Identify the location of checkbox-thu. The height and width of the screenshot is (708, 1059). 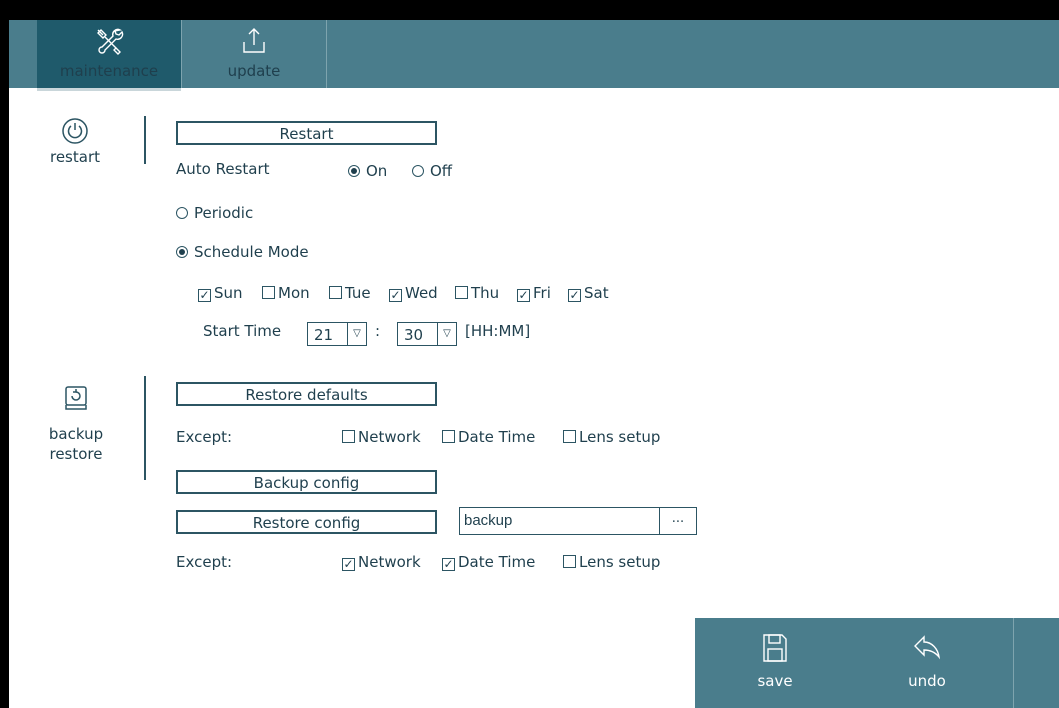
(461, 292).